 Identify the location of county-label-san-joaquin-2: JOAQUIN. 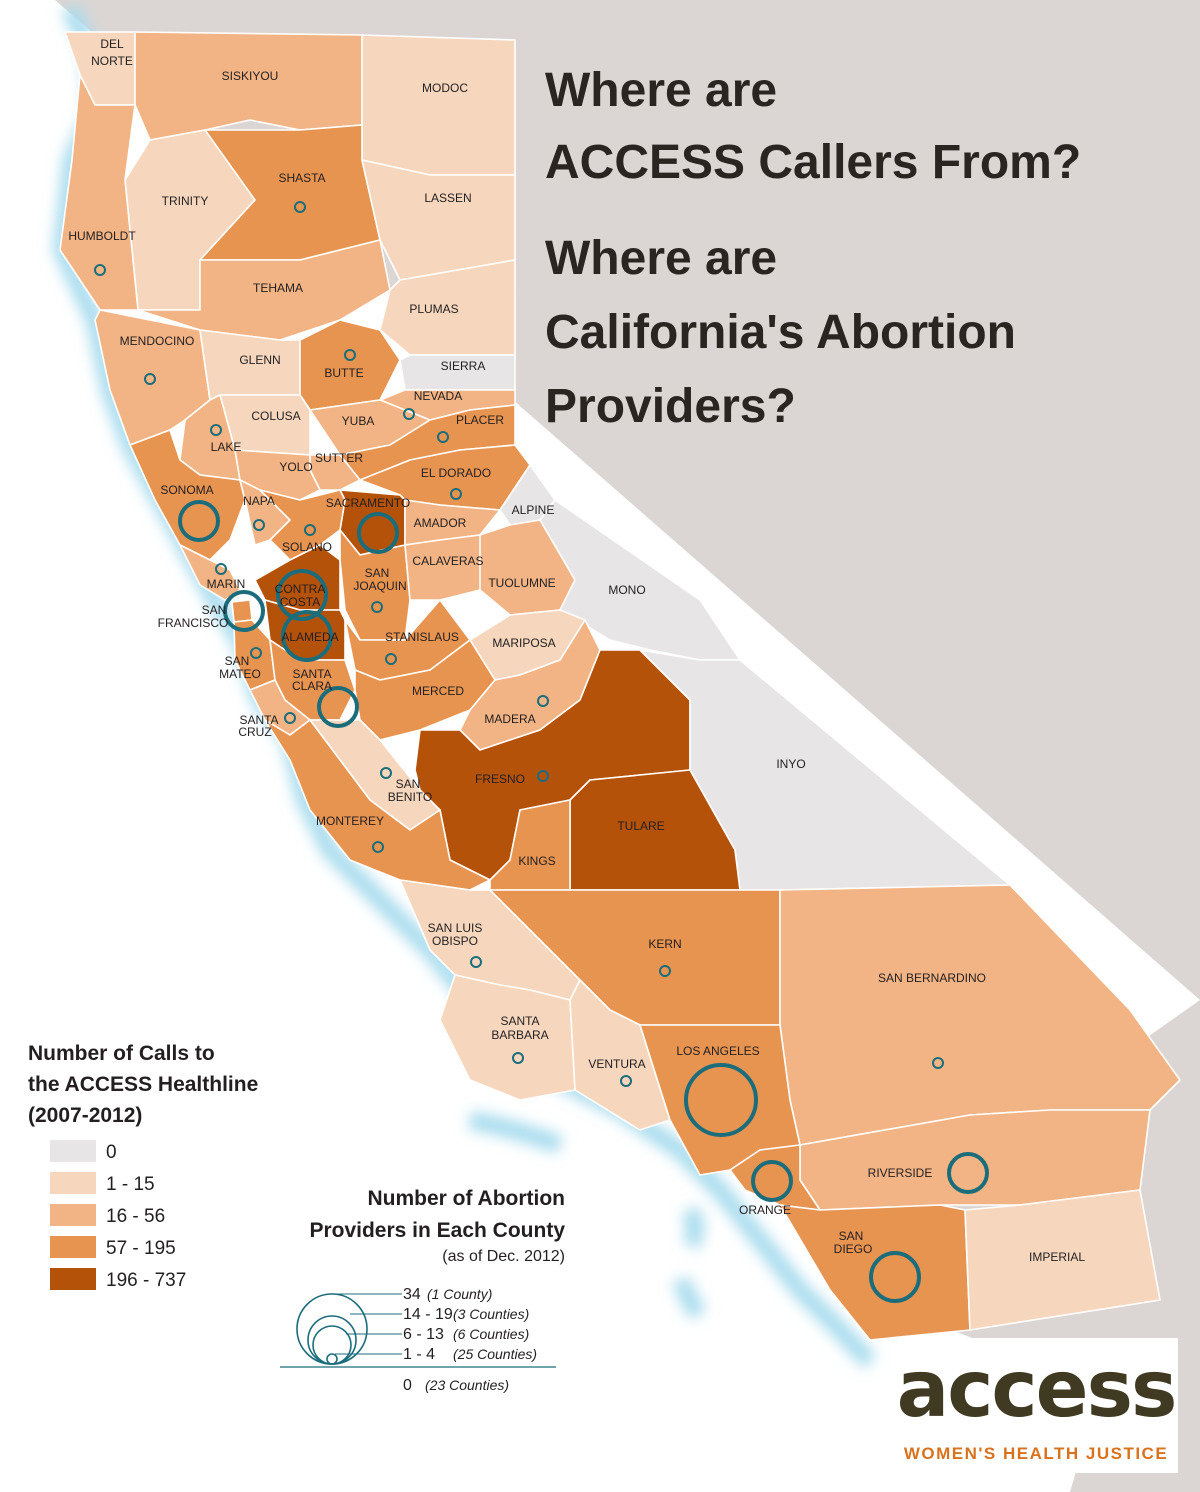
(379, 586).